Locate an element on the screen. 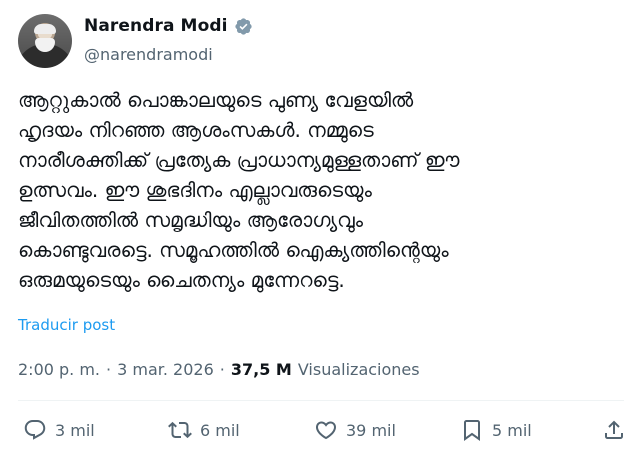 This screenshot has height=462, width=642. bookmark-count: 5 mil is located at coordinates (512, 430).